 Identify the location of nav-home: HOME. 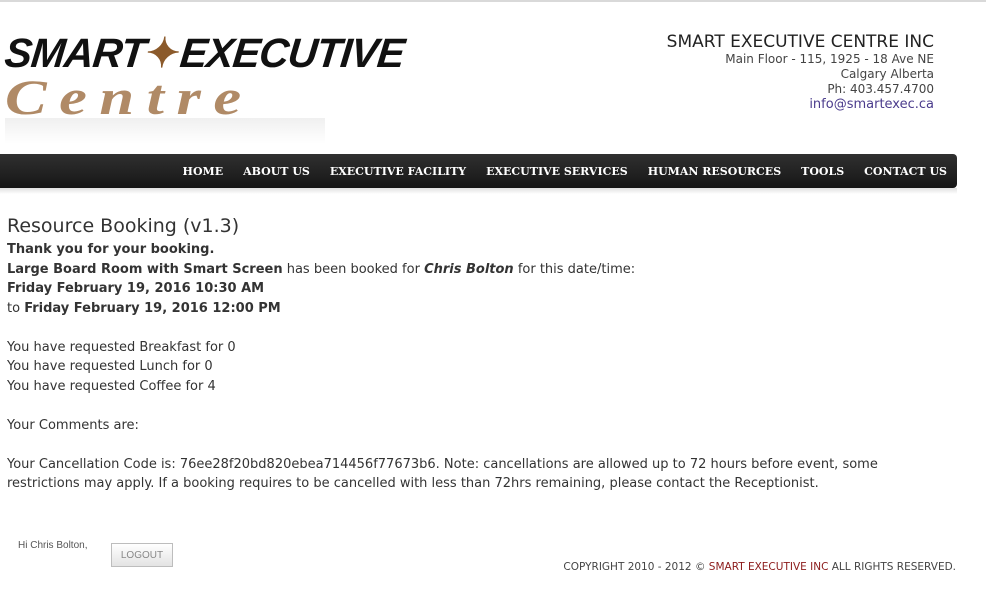
(203, 171).